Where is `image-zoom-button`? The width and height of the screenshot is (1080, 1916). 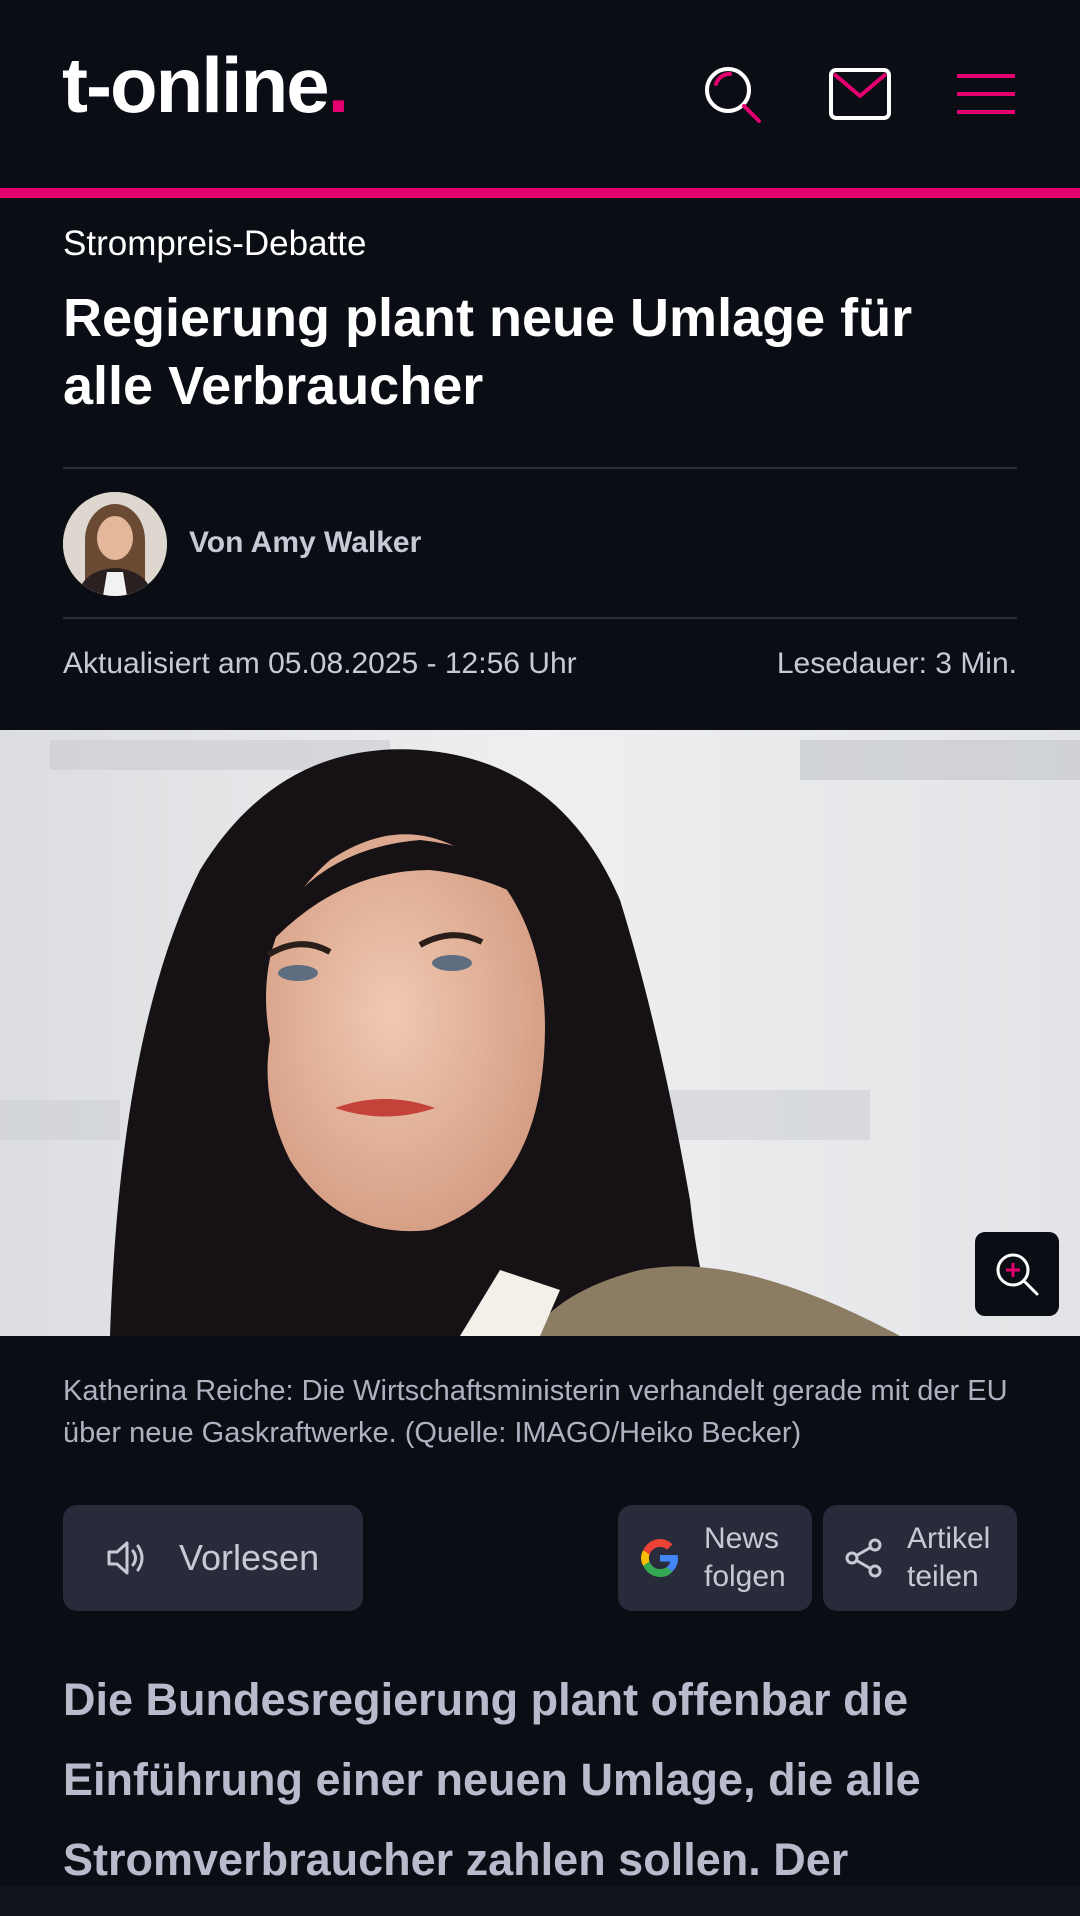 image-zoom-button is located at coordinates (1017, 1274).